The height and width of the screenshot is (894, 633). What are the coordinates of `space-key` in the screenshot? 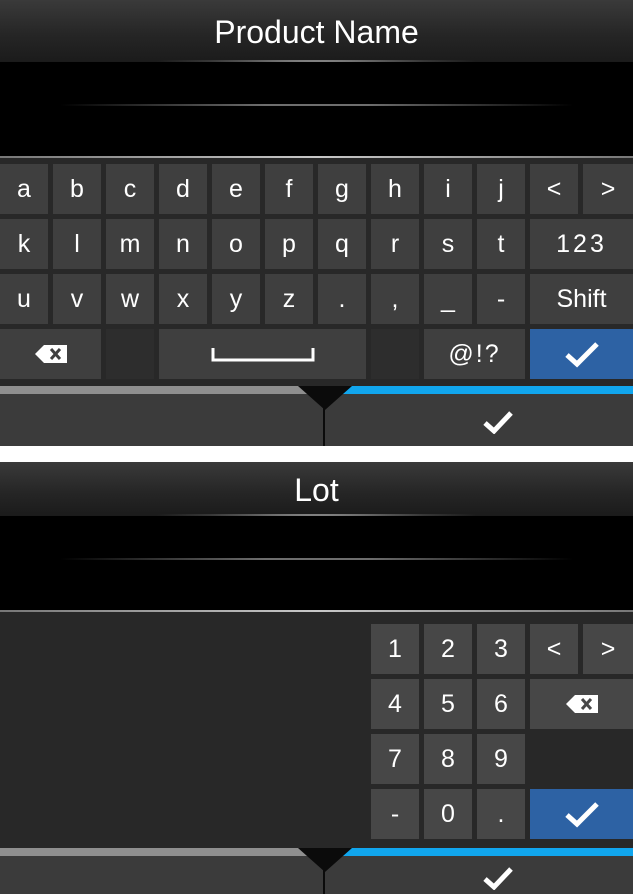 It's located at (262, 354).